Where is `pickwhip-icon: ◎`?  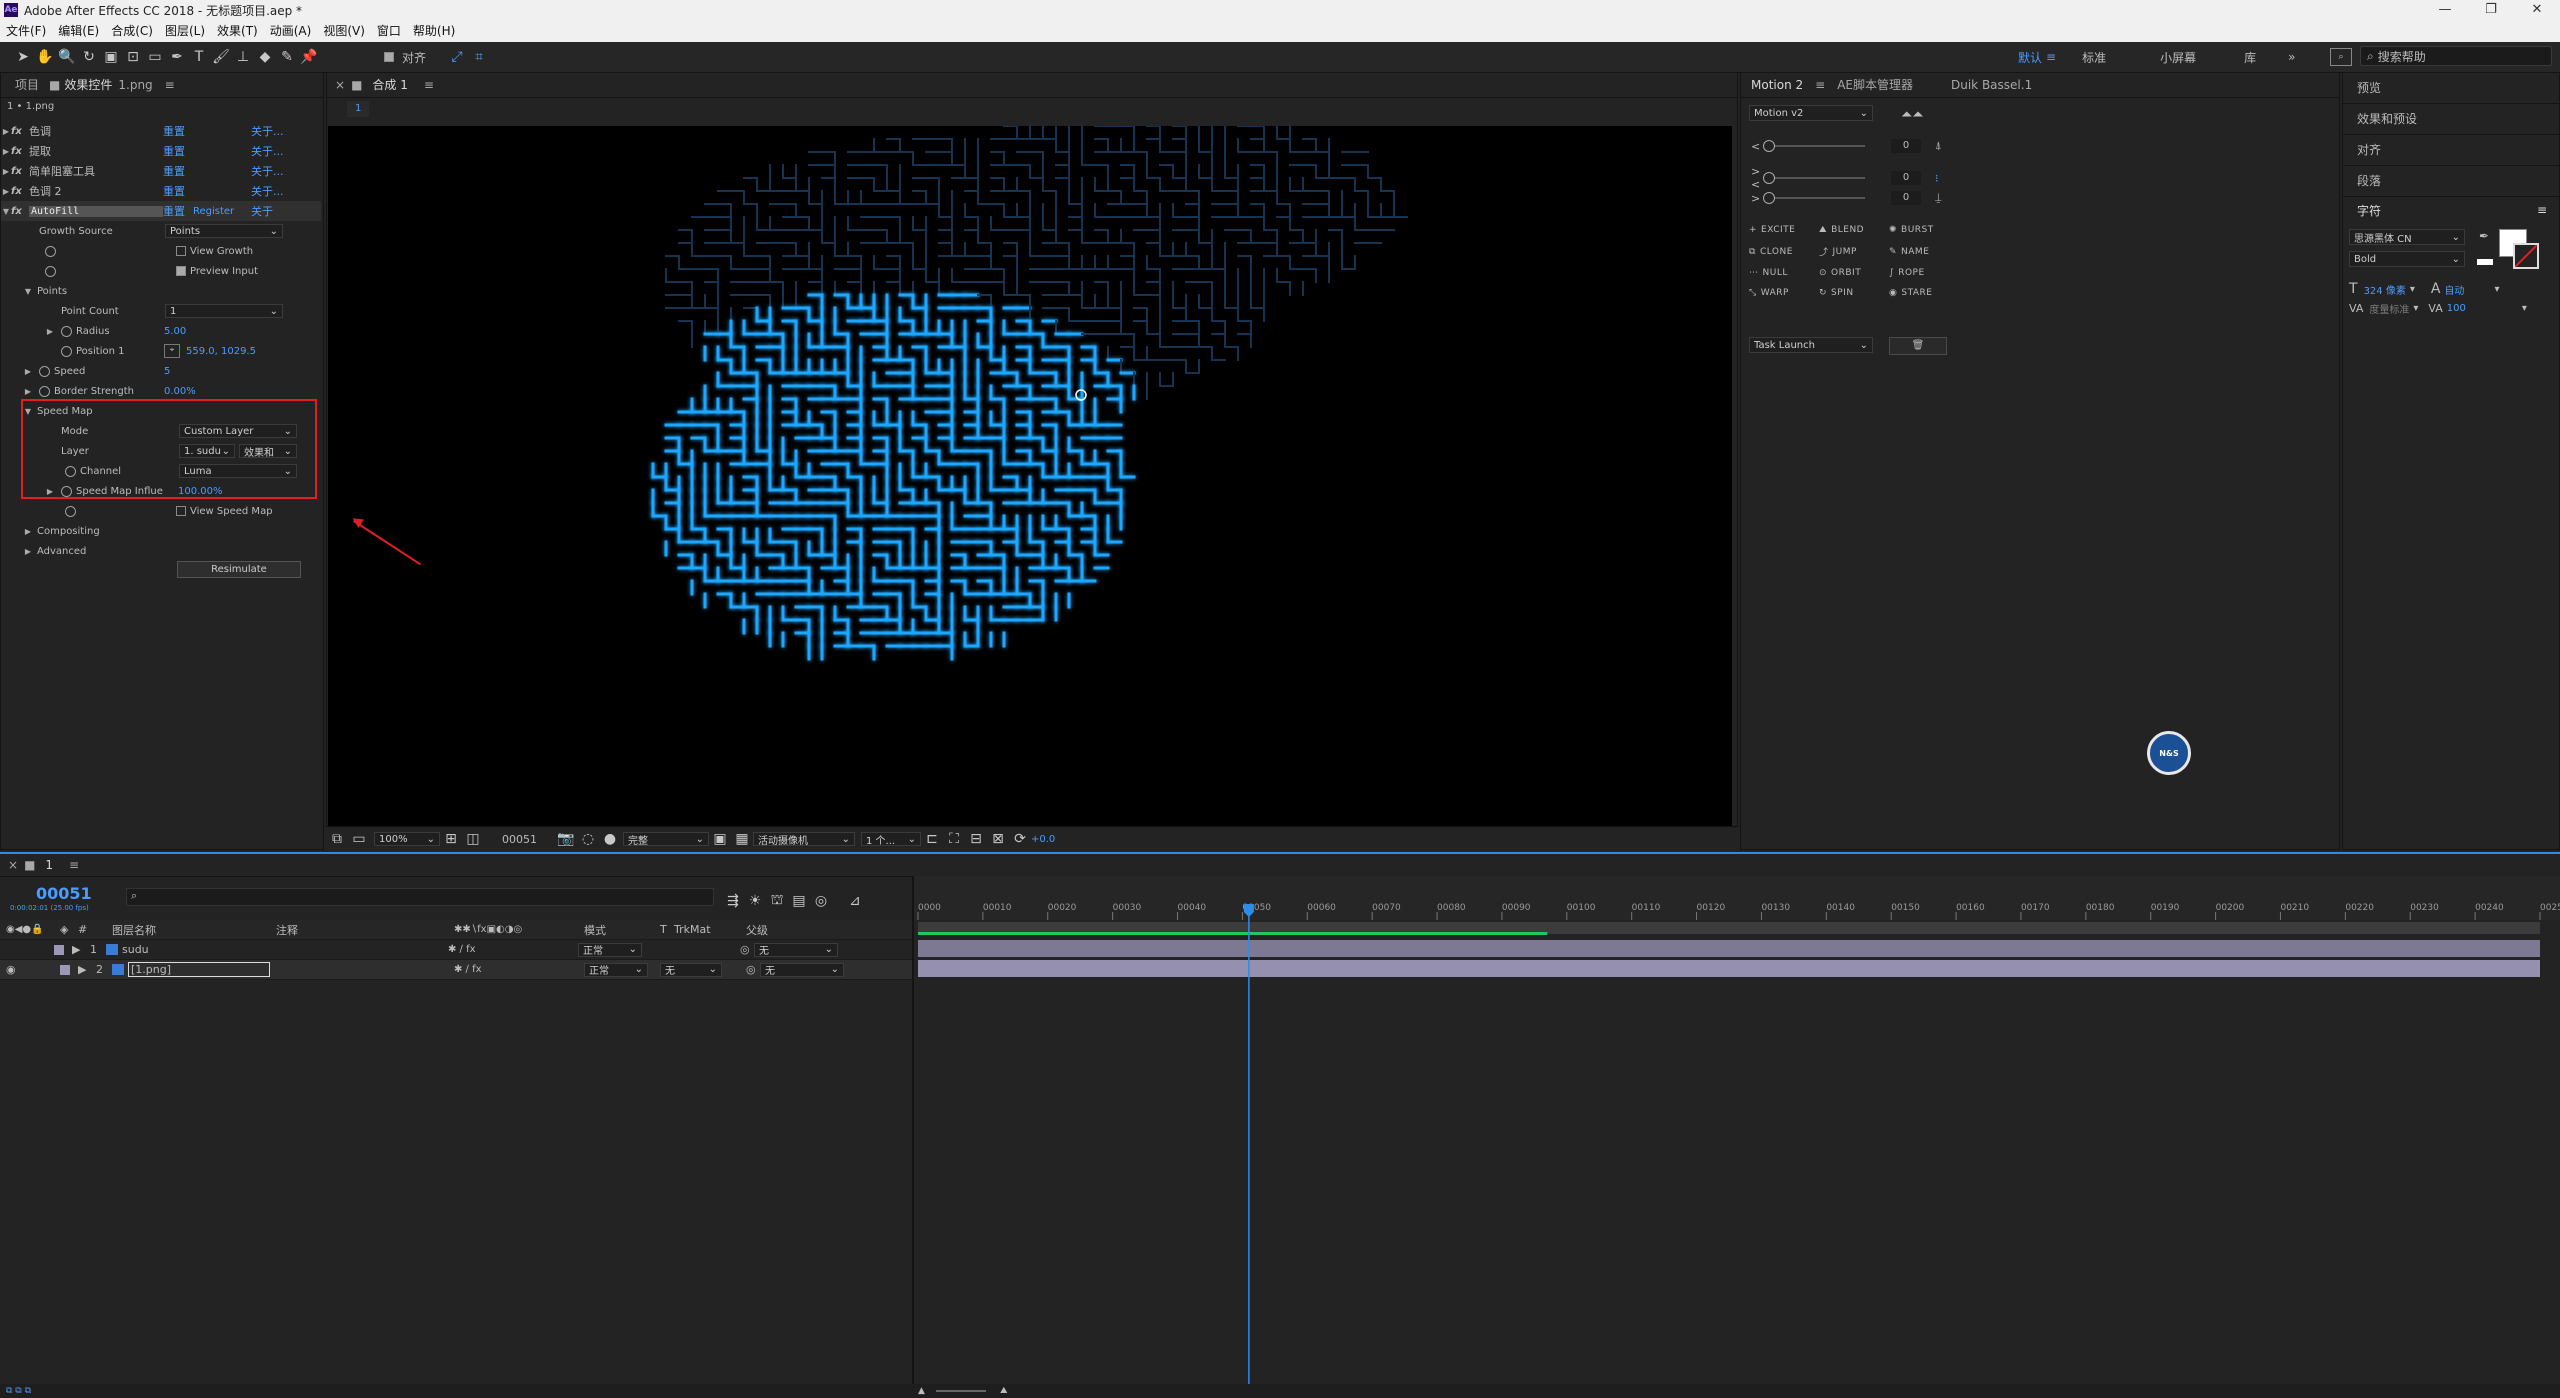
pickwhip-icon: ◎ is located at coordinates (747, 949).